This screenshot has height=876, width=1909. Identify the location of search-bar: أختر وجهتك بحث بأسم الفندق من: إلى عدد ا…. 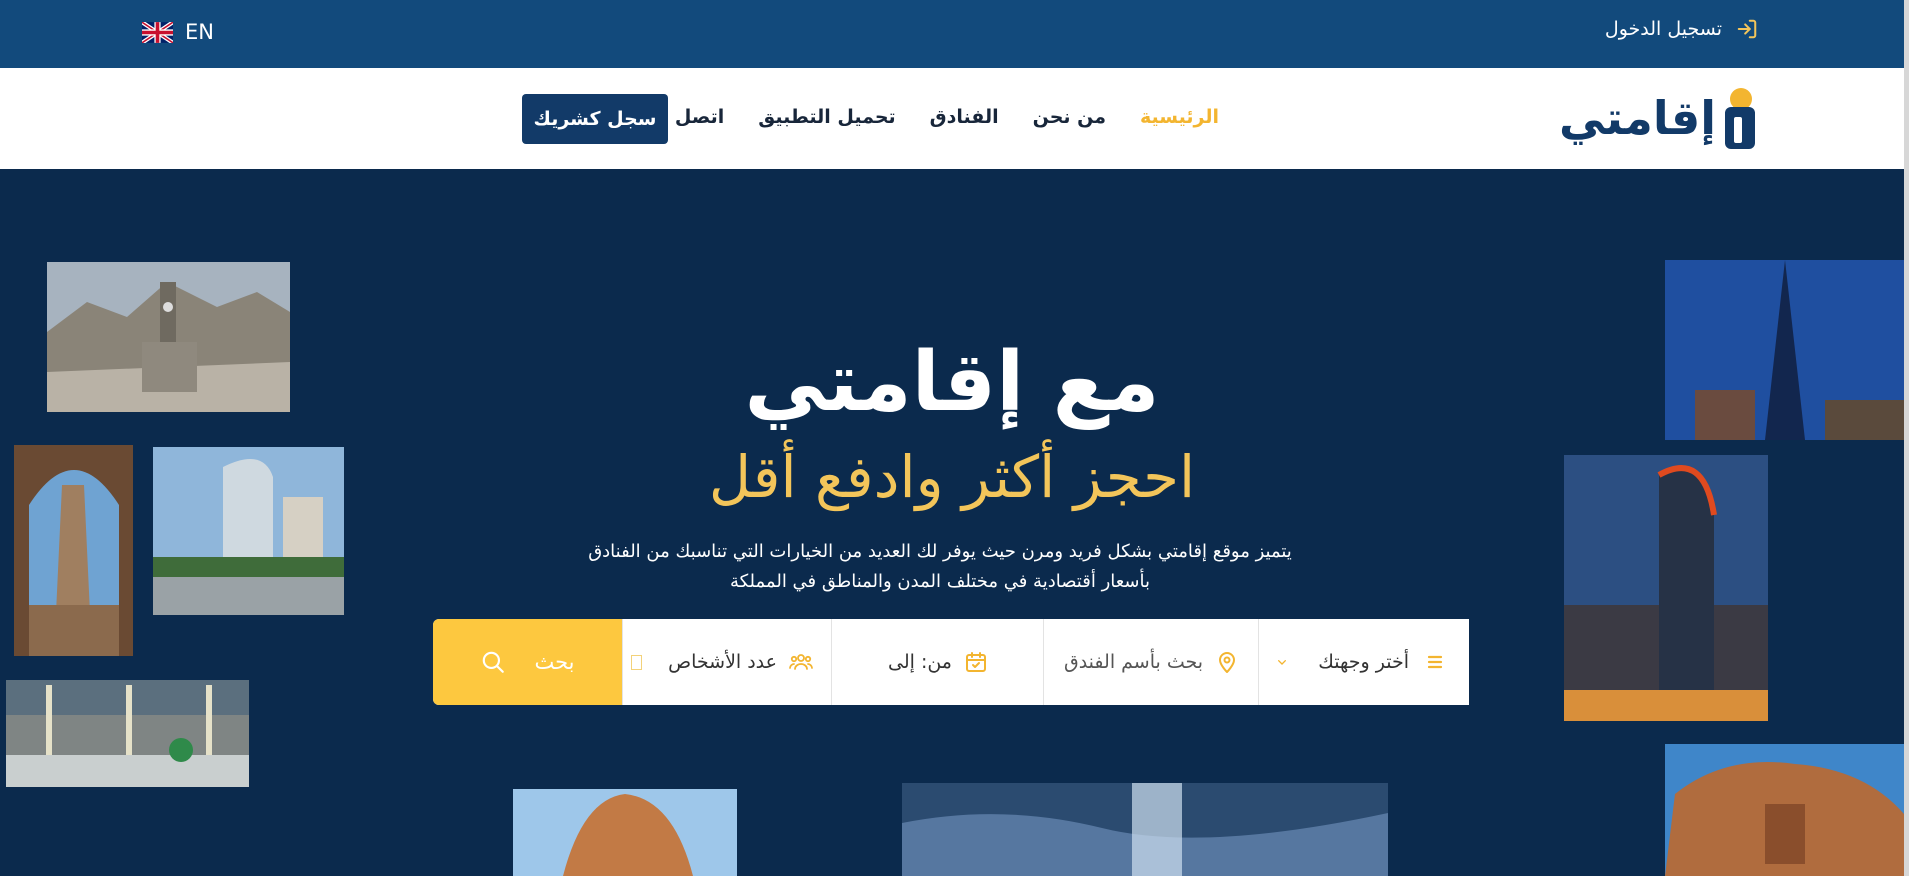
(951, 662).